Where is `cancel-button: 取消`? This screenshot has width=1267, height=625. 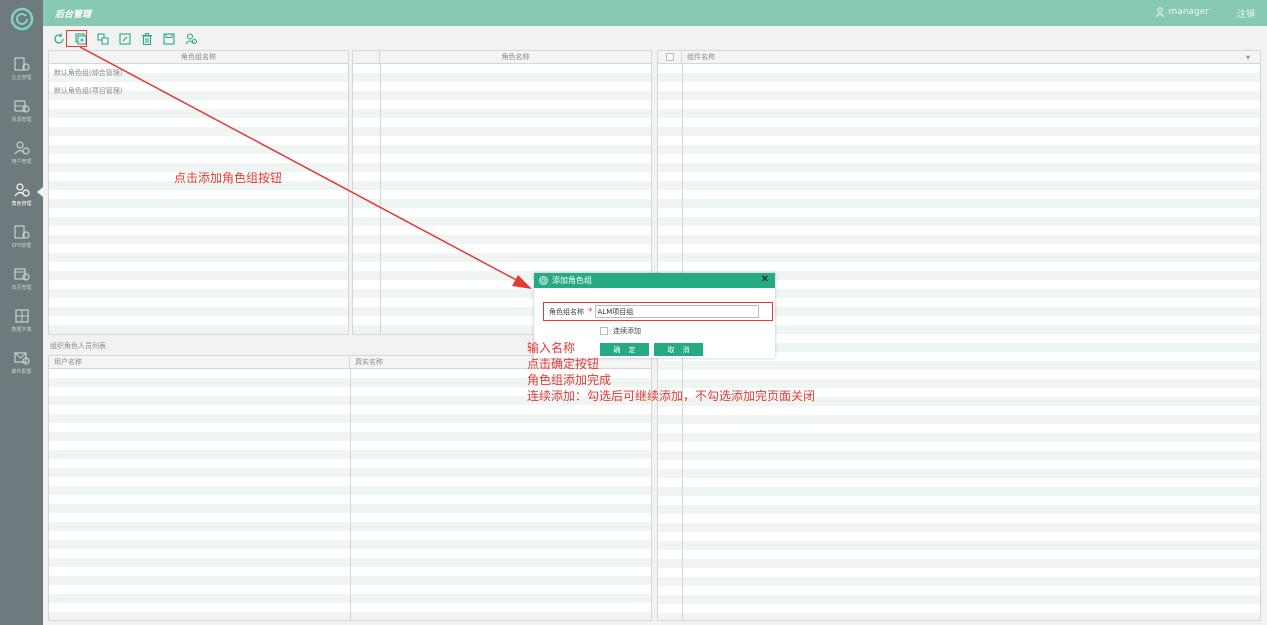 cancel-button: 取消 is located at coordinates (678, 349).